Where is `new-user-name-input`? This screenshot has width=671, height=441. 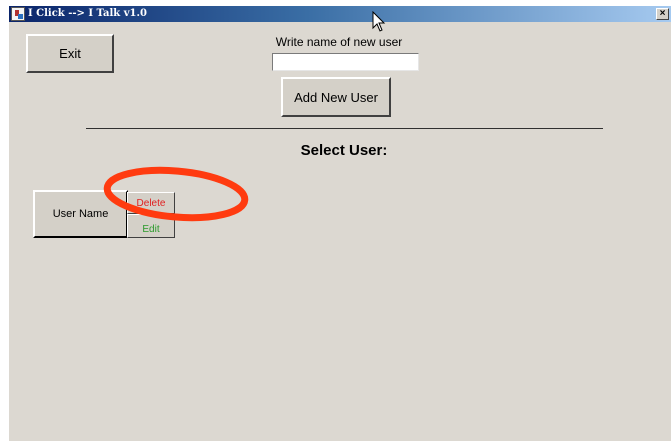
new-user-name-input is located at coordinates (345, 62).